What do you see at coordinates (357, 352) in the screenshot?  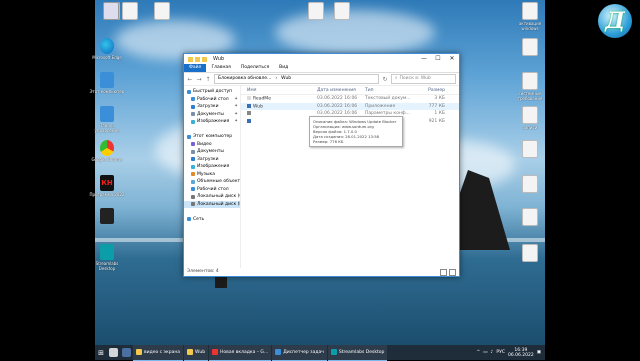 I see `taskbar-app: Streamlabs Desktop` at bounding box center [357, 352].